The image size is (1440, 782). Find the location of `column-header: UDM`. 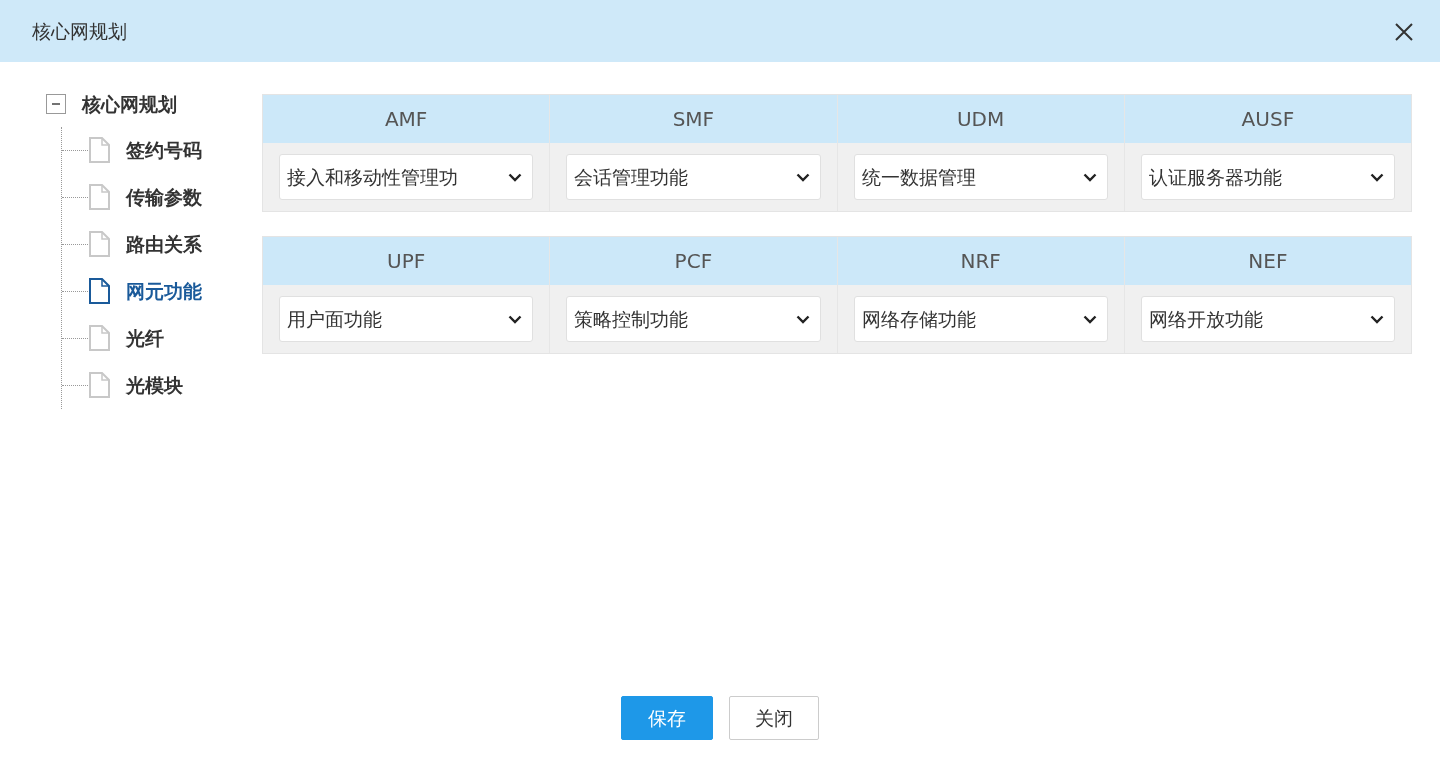

column-header: UDM is located at coordinates (980, 119).